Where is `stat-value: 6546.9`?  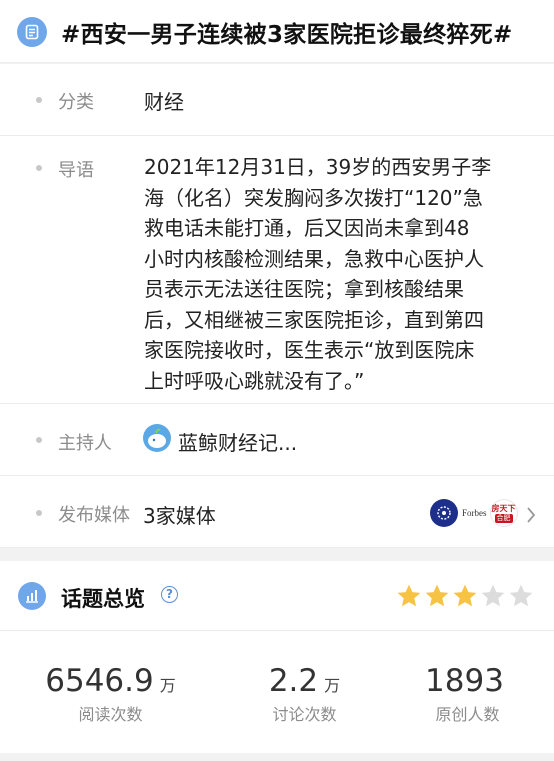 stat-value: 6546.9 is located at coordinates (99, 681).